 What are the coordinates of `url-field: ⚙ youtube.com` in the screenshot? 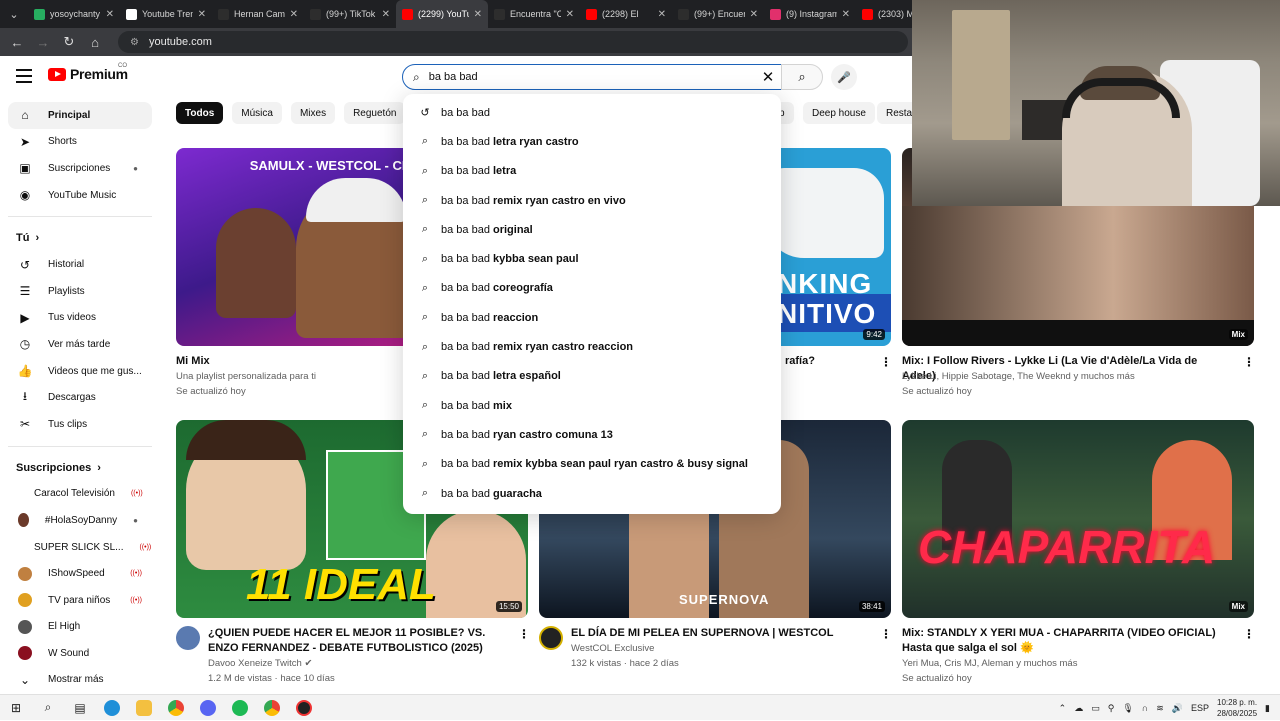 It's located at (513, 42).